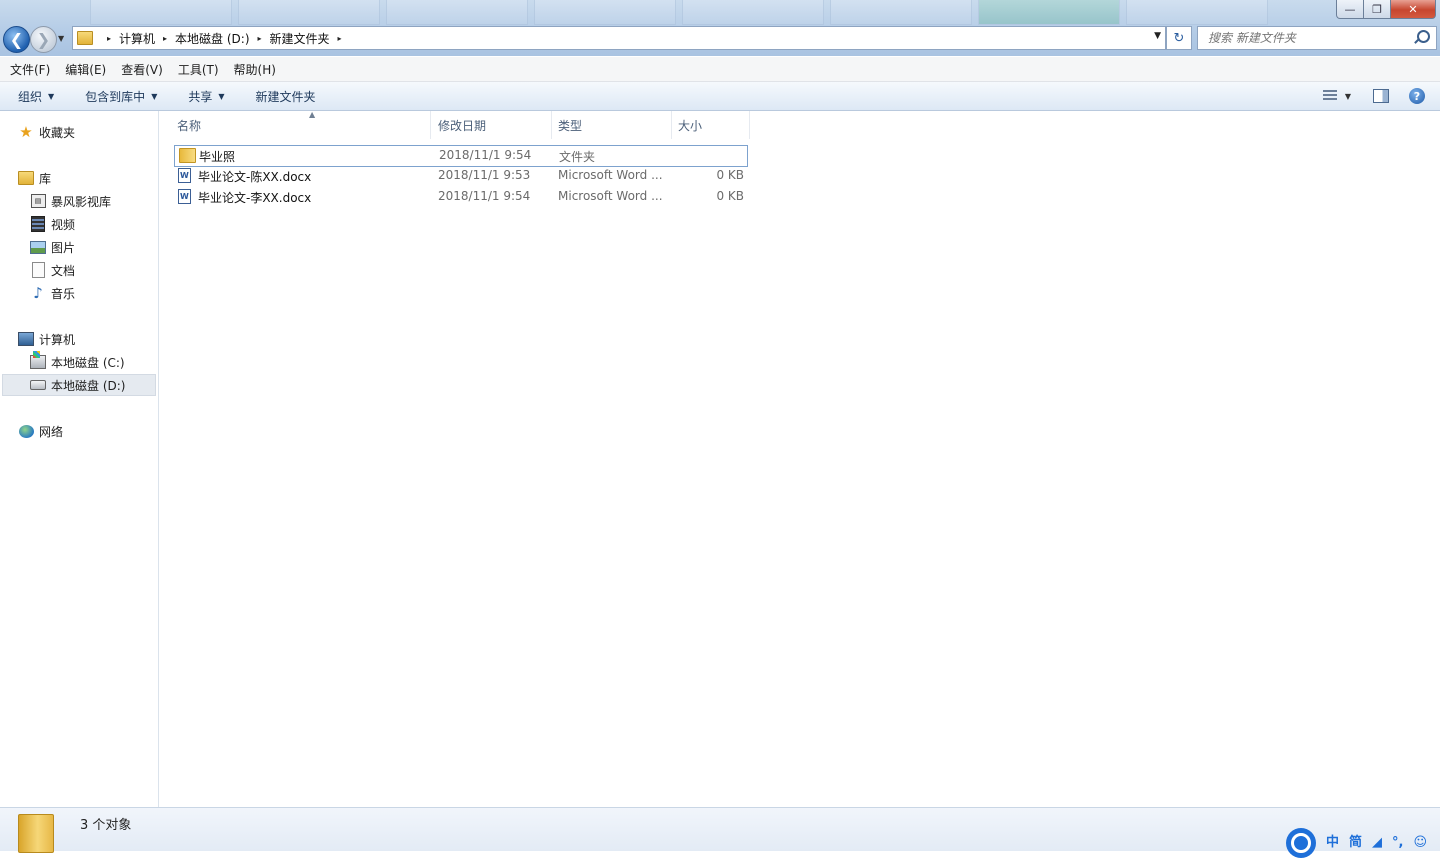  What do you see at coordinates (711, 125) in the screenshot?
I see `column-header-size: 大小` at bounding box center [711, 125].